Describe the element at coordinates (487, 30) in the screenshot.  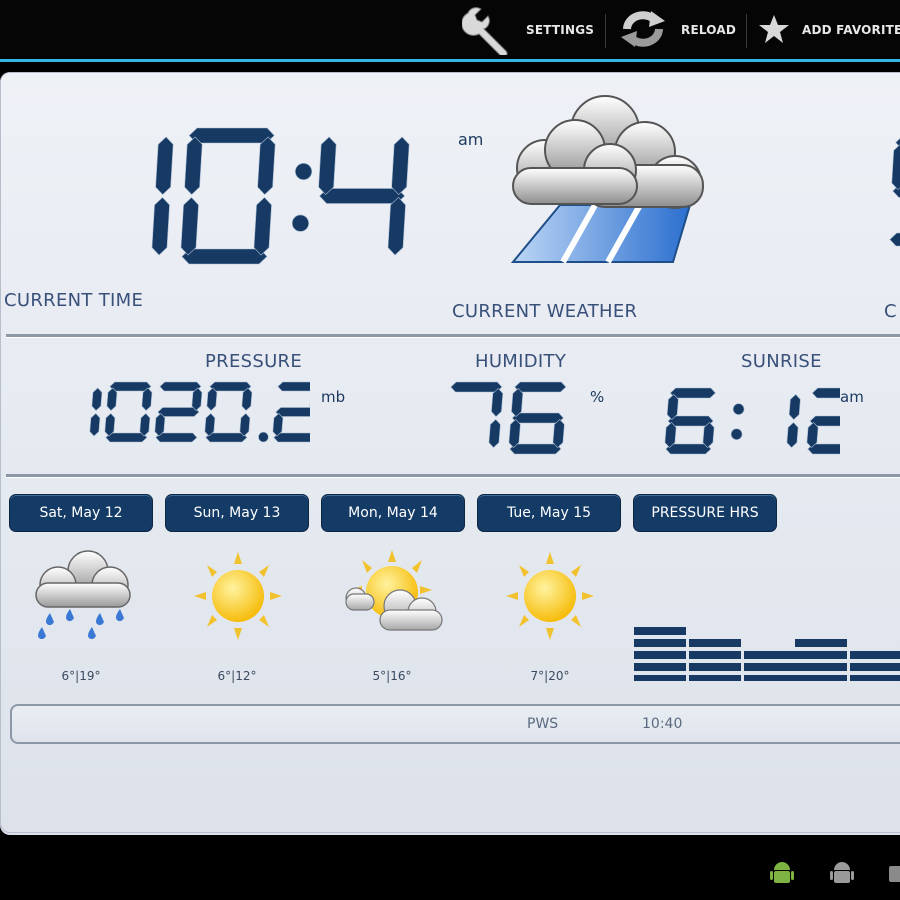
I see `wrench-icon` at that location.